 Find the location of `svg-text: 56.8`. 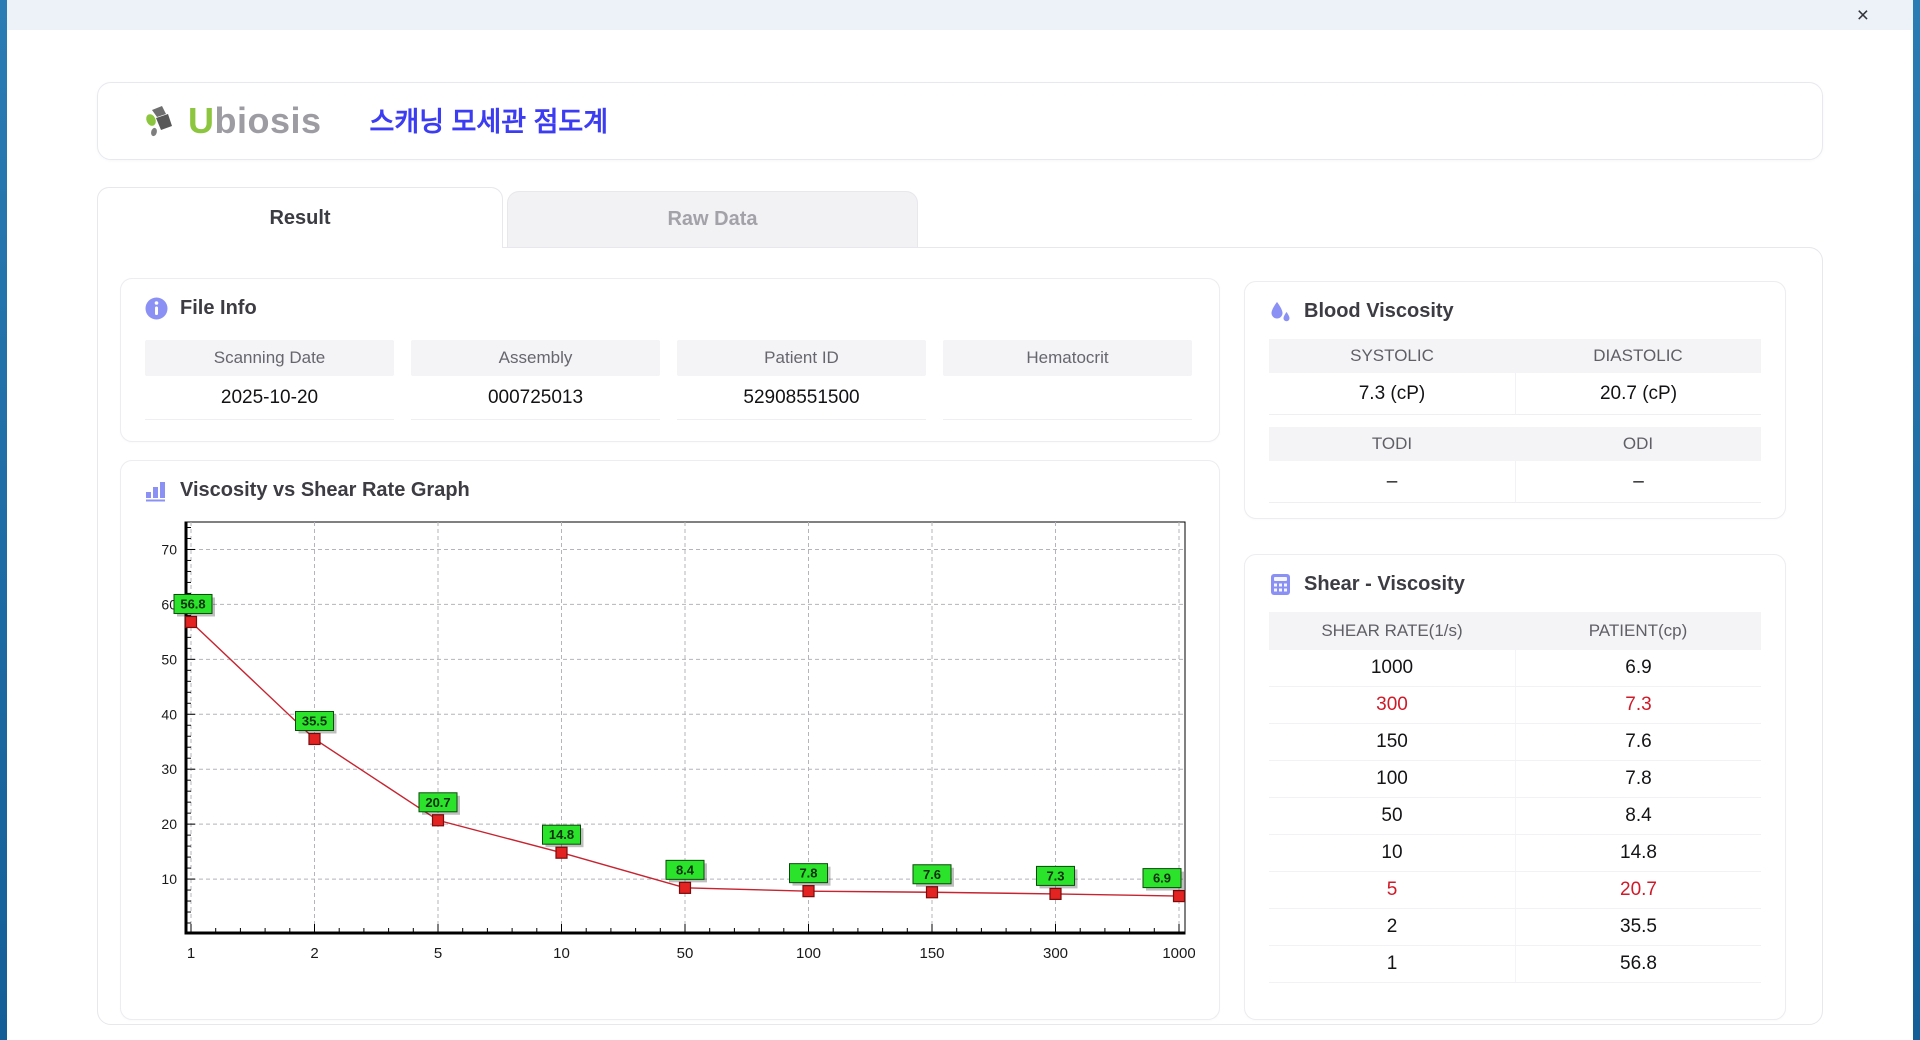

svg-text: 56.8 is located at coordinates (192, 603).